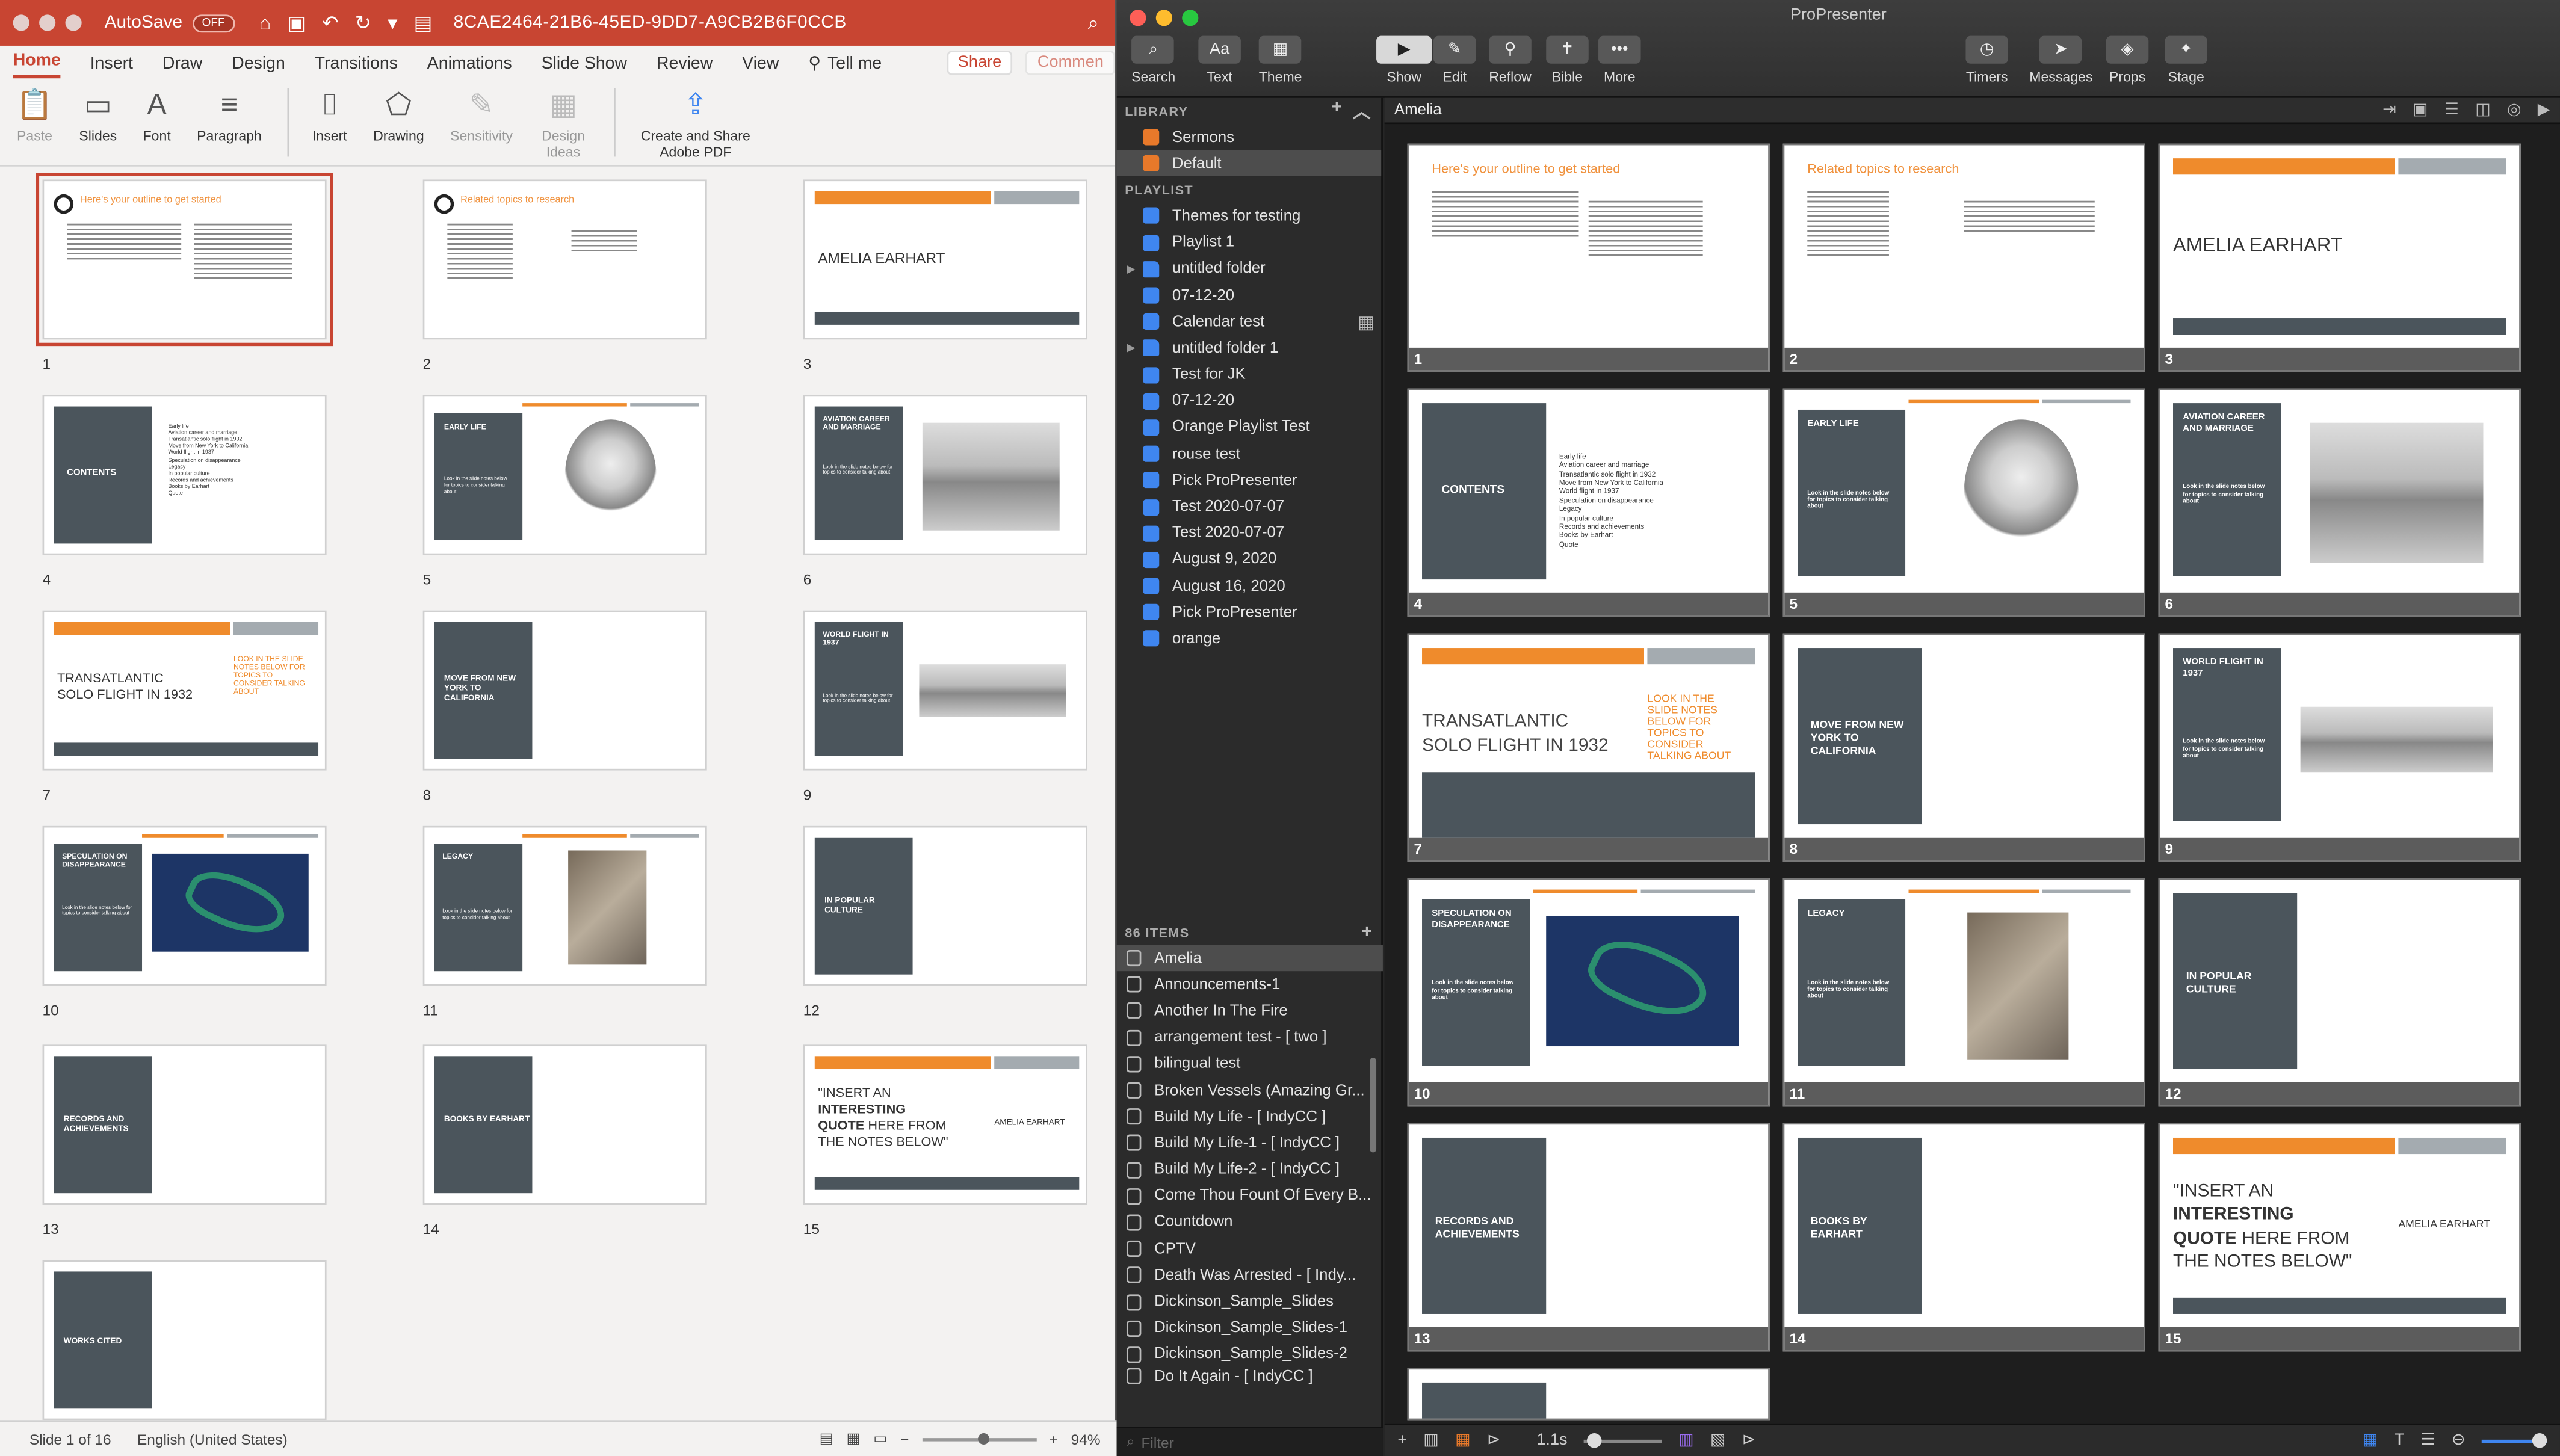 This screenshot has height=1456, width=2560. I want to click on close-window-button, so click(21, 22).